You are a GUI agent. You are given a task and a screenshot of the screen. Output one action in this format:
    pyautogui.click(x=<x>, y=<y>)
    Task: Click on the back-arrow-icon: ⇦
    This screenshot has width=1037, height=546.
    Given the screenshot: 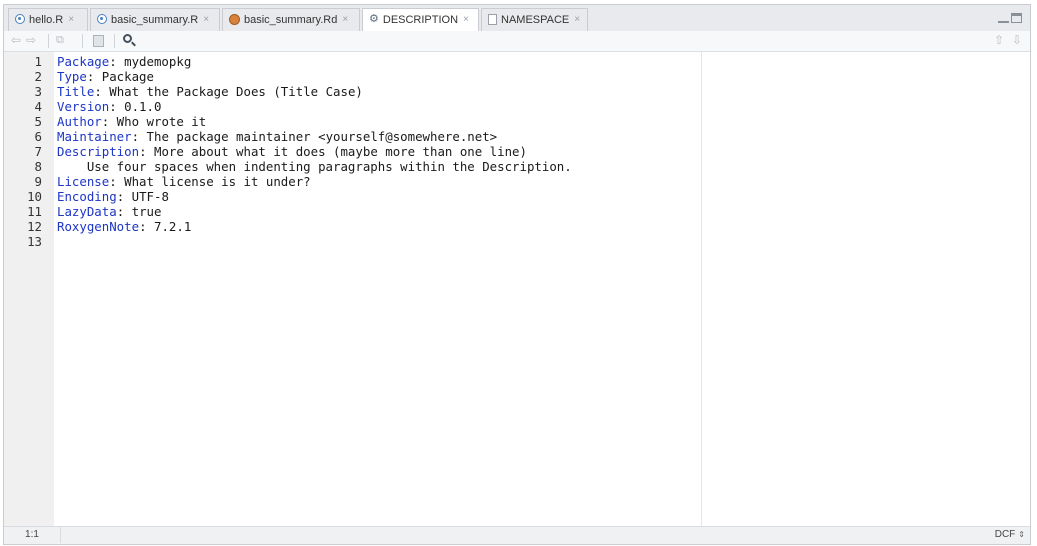 What is the action you would take?
    pyautogui.click(x=16, y=40)
    